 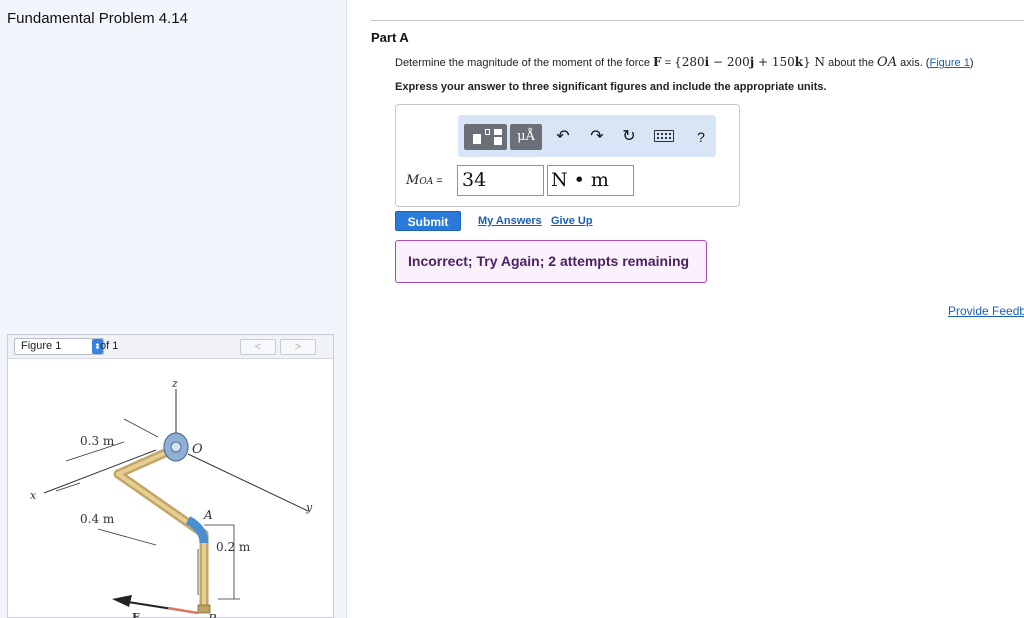 What do you see at coordinates (774, 62) in the screenshot?
I see `force-term-k: + 150` at bounding box center [774, 62].